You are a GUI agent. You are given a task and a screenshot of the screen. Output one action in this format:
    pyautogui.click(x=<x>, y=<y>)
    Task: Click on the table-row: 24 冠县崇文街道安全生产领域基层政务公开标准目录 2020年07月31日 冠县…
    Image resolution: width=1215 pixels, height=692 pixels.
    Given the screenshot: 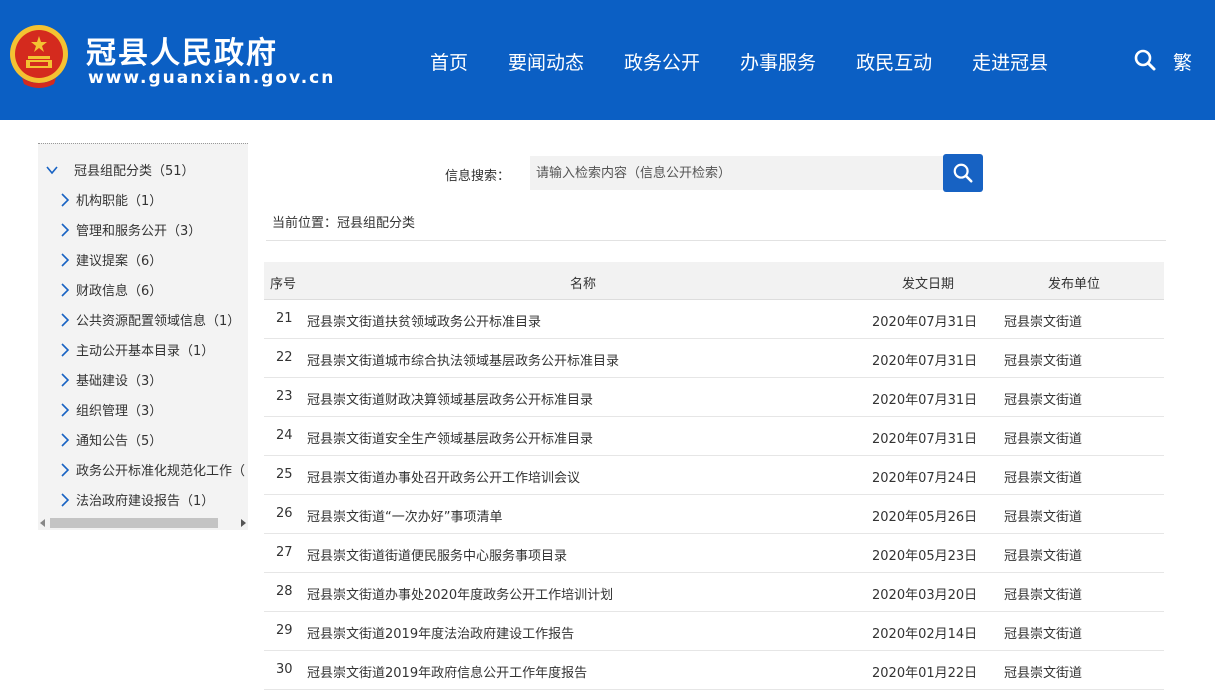 What is the action you would take?
    pyautogui.click(x=714, y=436)
    